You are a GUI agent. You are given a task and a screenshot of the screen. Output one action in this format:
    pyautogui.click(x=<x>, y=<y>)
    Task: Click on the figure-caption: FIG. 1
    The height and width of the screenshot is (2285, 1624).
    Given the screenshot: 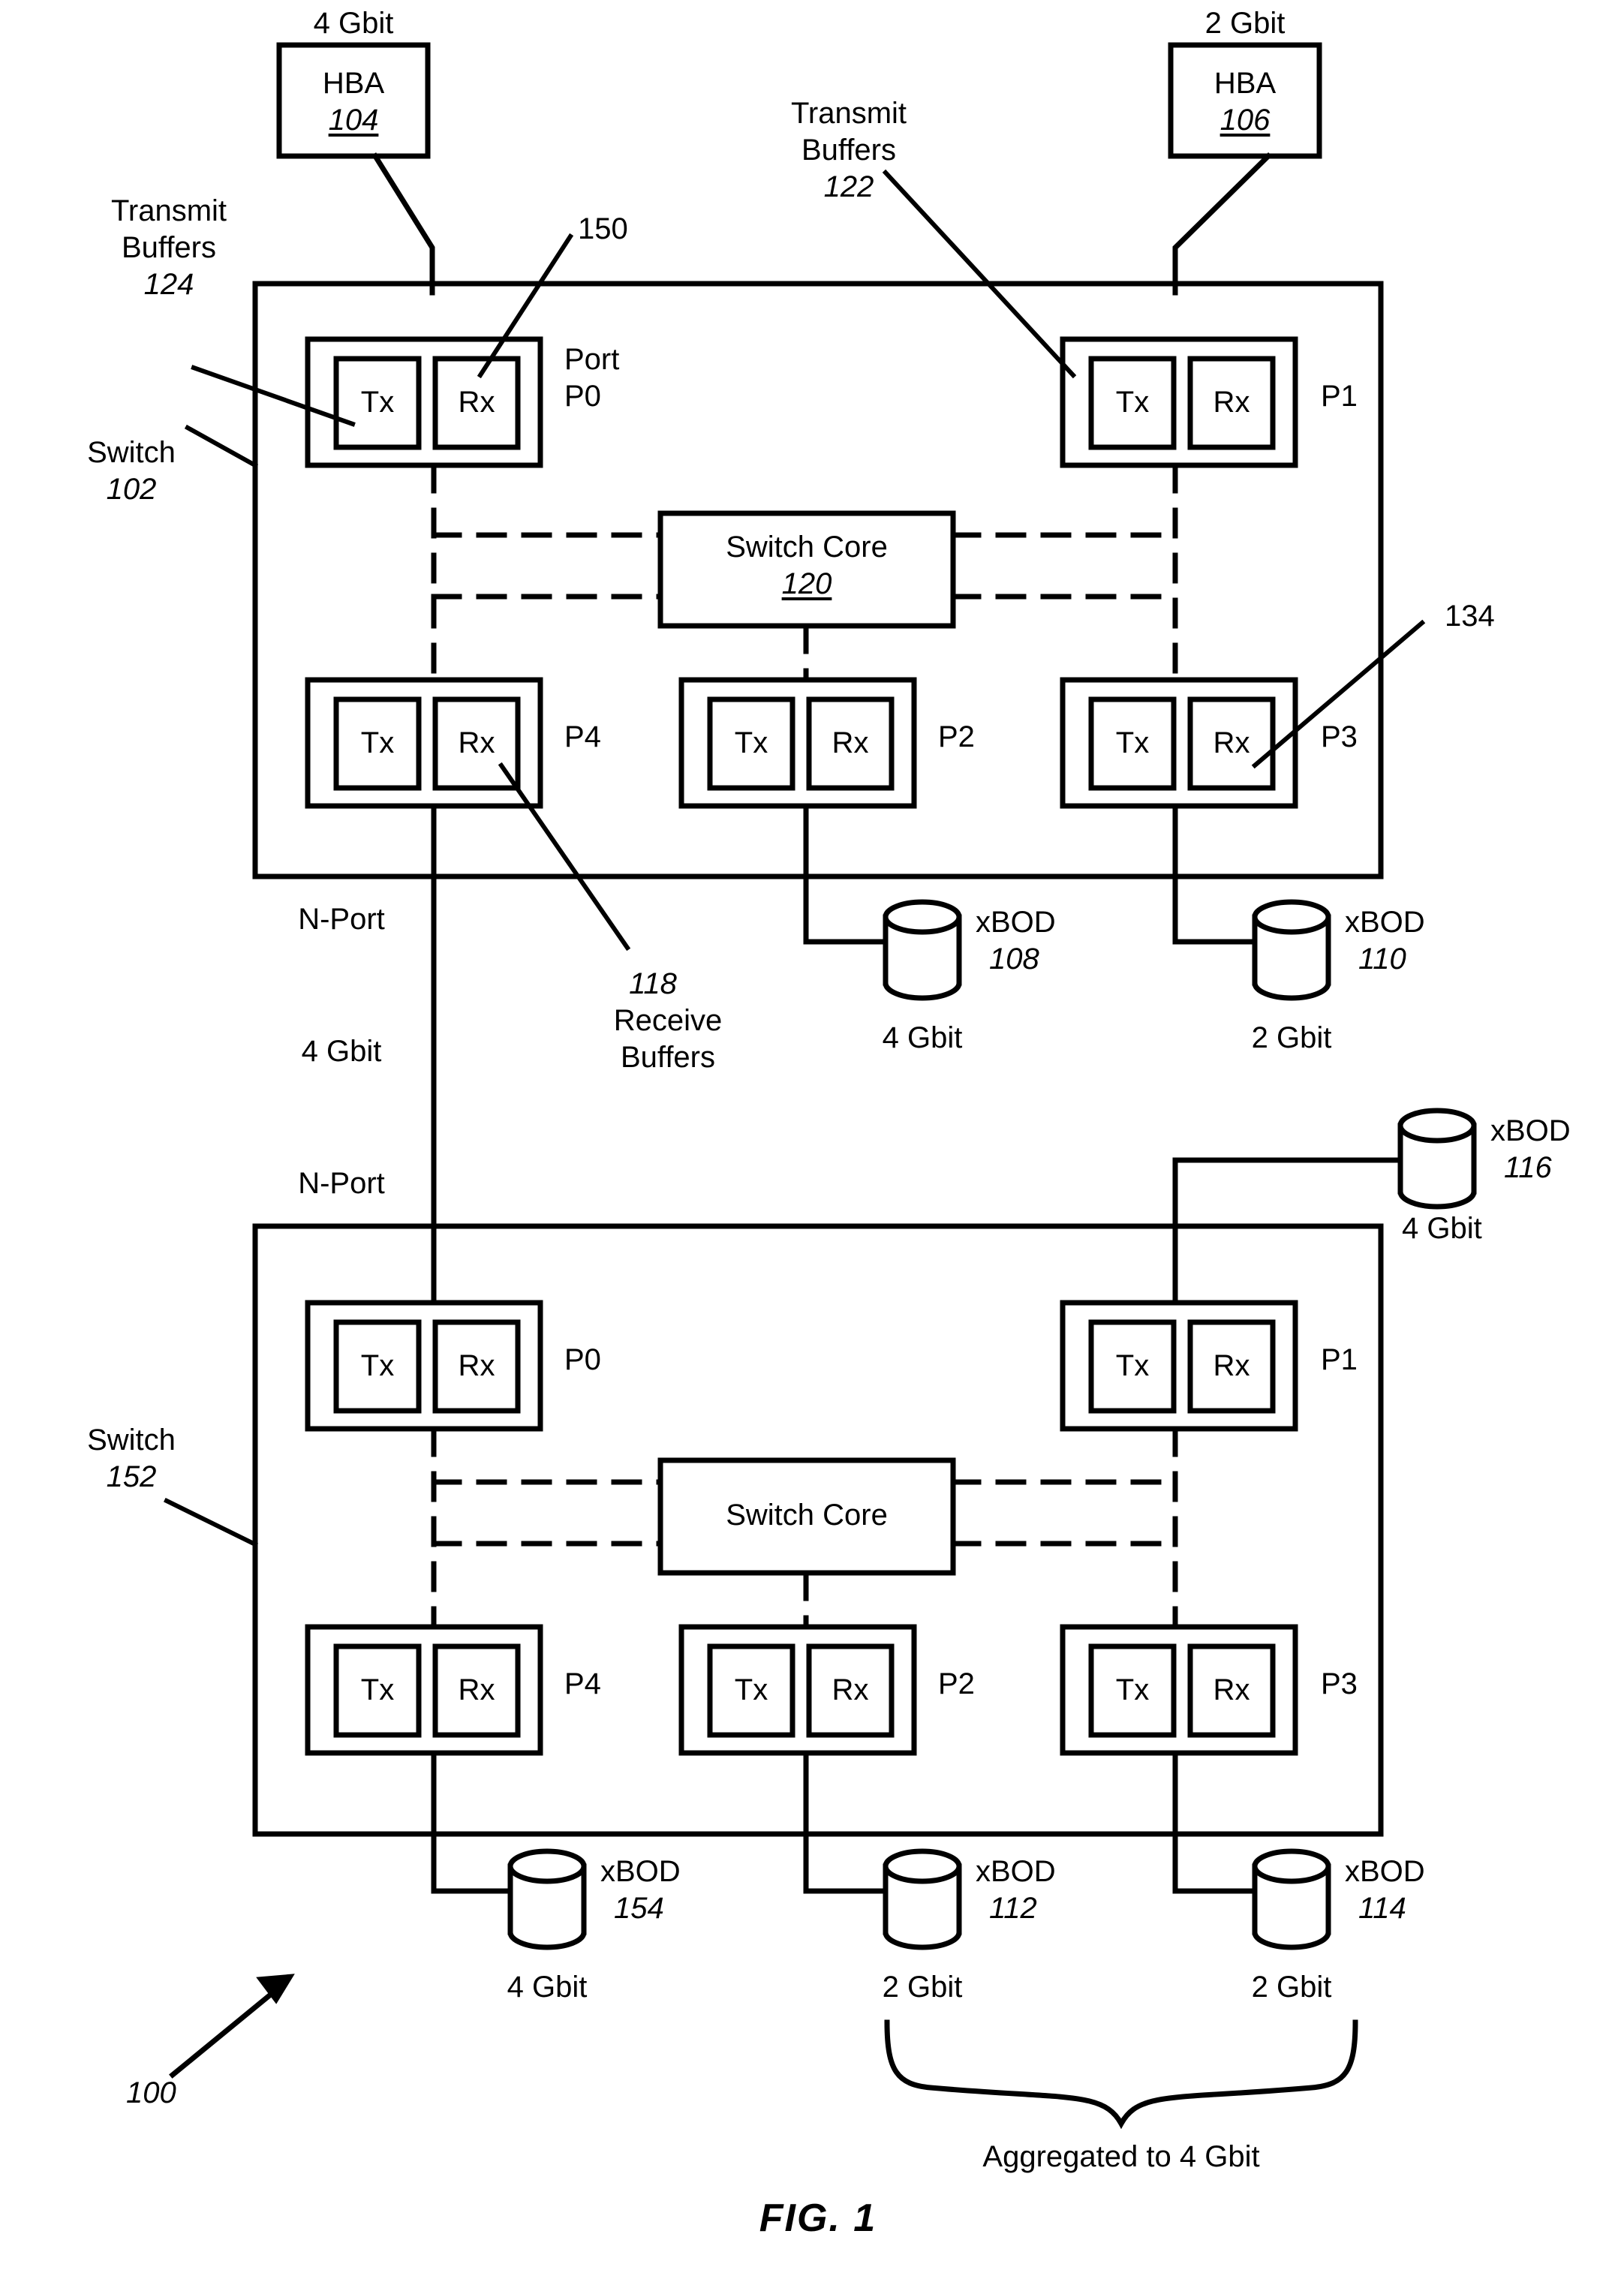 What is the action you would take?
    pyautogui.click(x=818, y=2218)
    